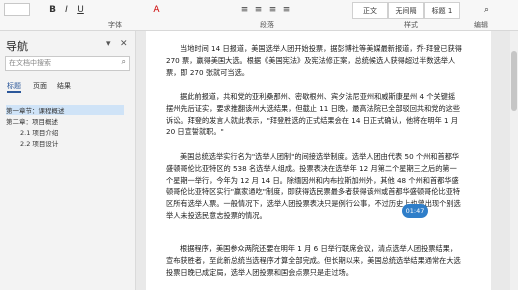 Image resolution: width=518 pixels, height=290 pixels. What do you see at coordinates (39, 132) in the screenshot?
I see `nav-item-2-1: 2.1 项目介绍` at bounding box center [39, 132].